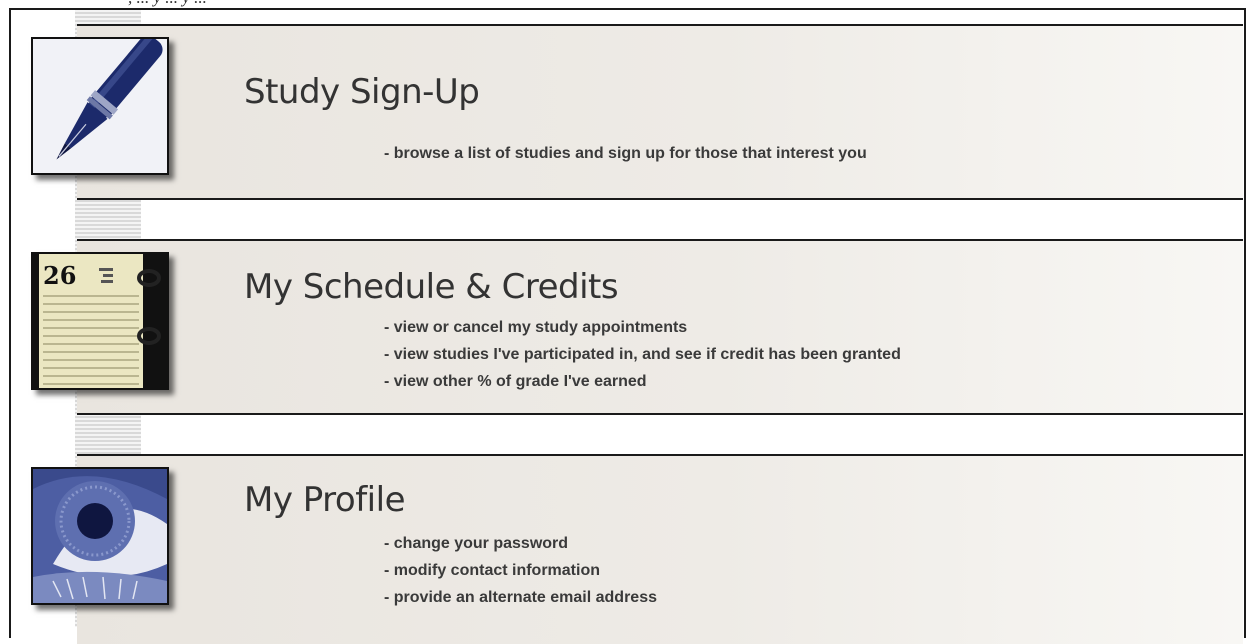 The height and width of the screenshot is (644, 1251). I want to click on list-item: - view or cancel my study appointments, so click(536, 327).